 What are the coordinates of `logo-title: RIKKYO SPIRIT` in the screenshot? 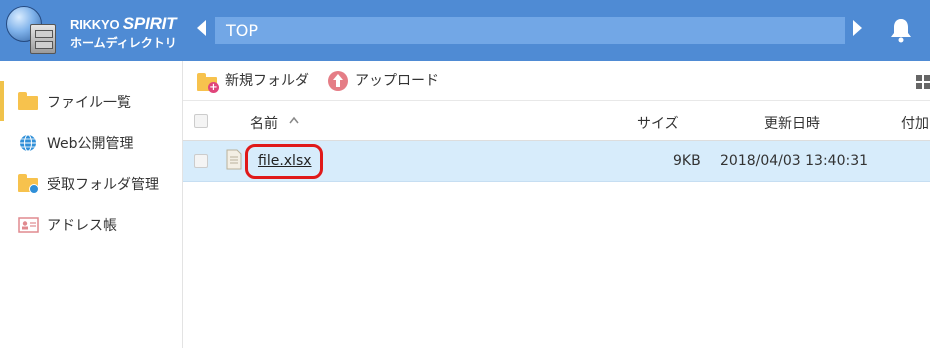 It's located at (123, 23).